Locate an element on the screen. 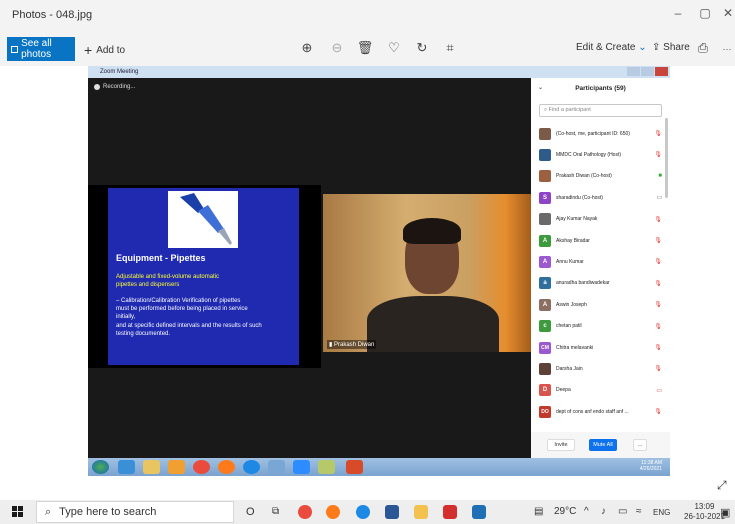  acrobat-icon is located at coordinates (450, 512).